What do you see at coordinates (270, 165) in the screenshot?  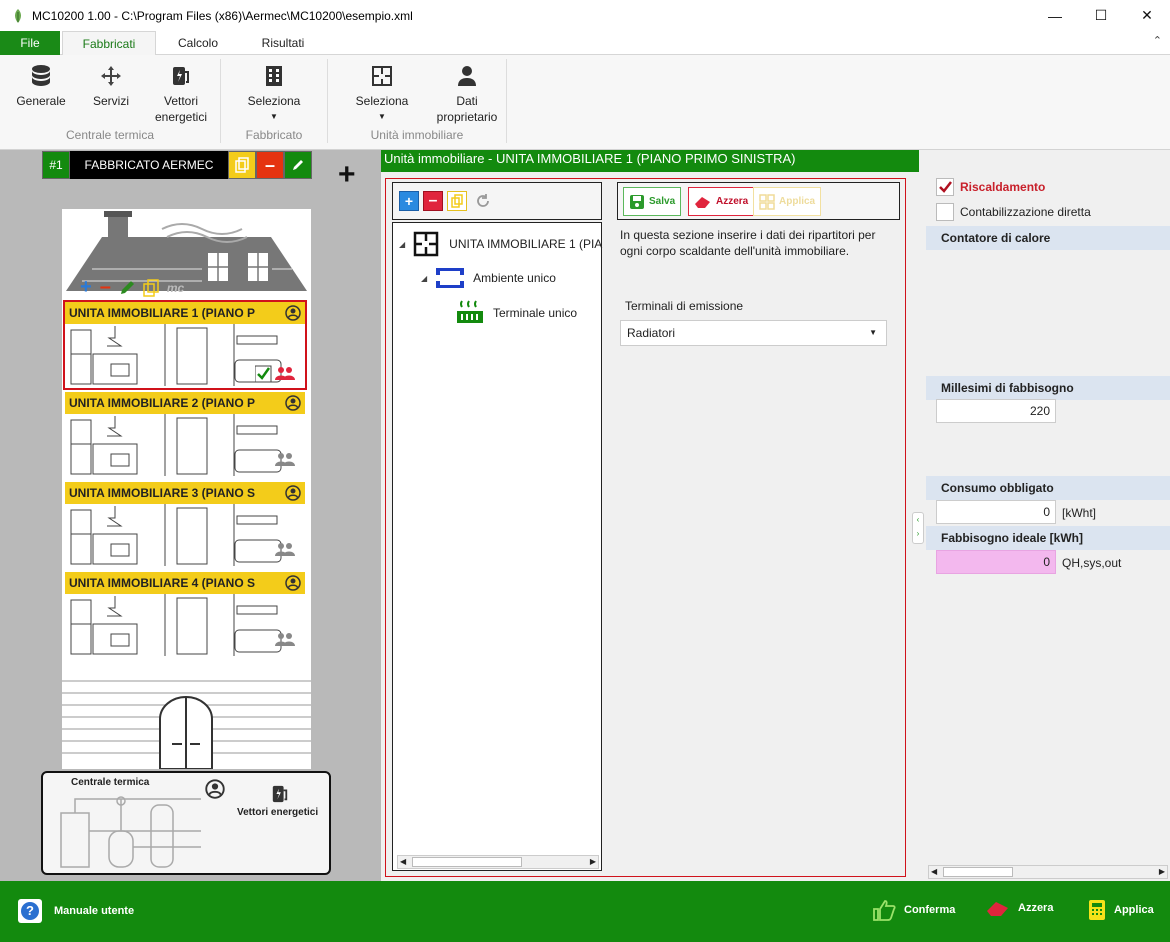 I see `remove-building-icon: –` at bounding box center [270, 165].